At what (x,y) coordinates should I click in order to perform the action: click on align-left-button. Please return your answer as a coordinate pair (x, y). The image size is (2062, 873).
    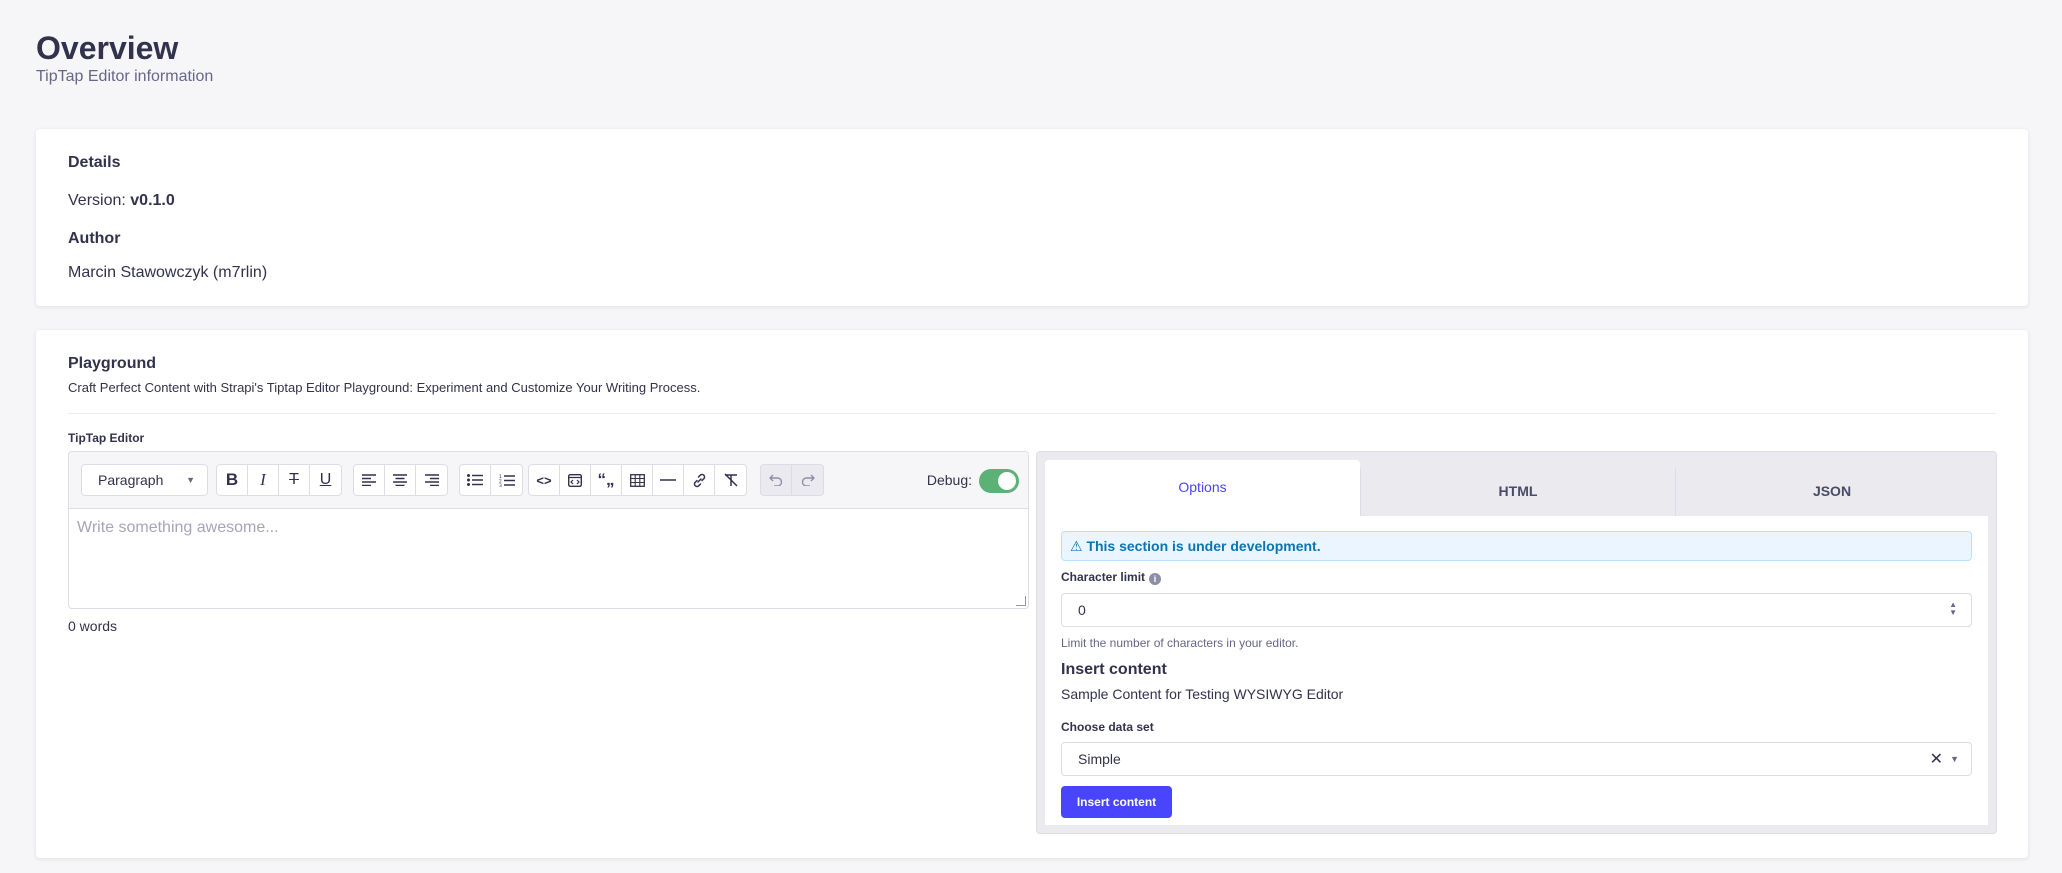
    Looking at the image, I should click on (369, 480).